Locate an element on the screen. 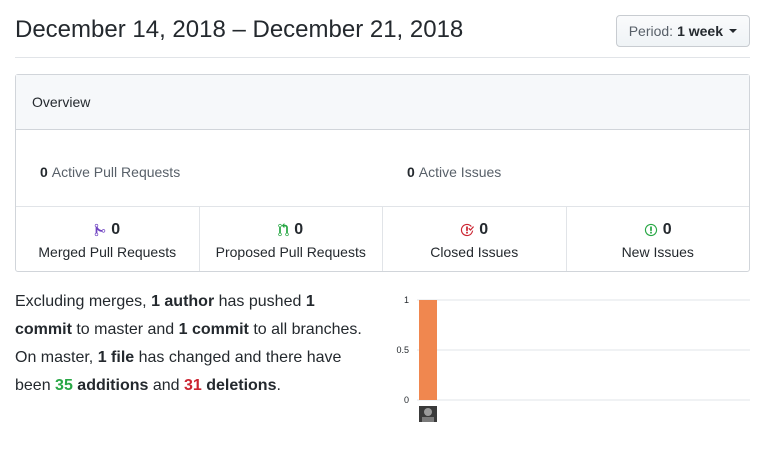 The height and width of the screenshot is (475, 769). stat-closed-issues: 0 Closed Issues is located at coordinates (475, 239).